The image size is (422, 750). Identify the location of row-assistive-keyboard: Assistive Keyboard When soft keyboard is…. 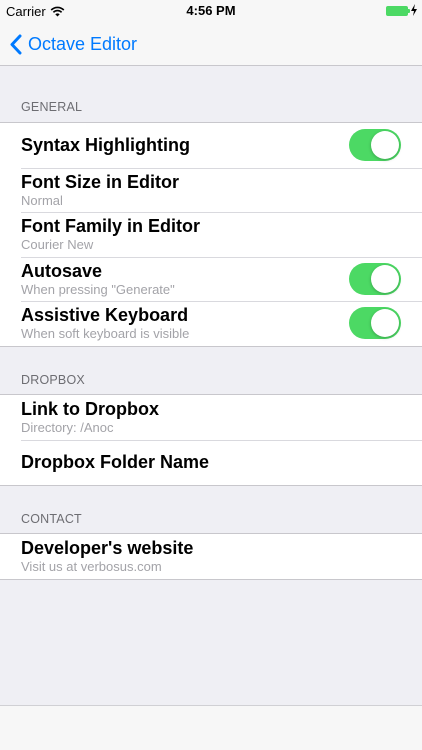
(211, 323).